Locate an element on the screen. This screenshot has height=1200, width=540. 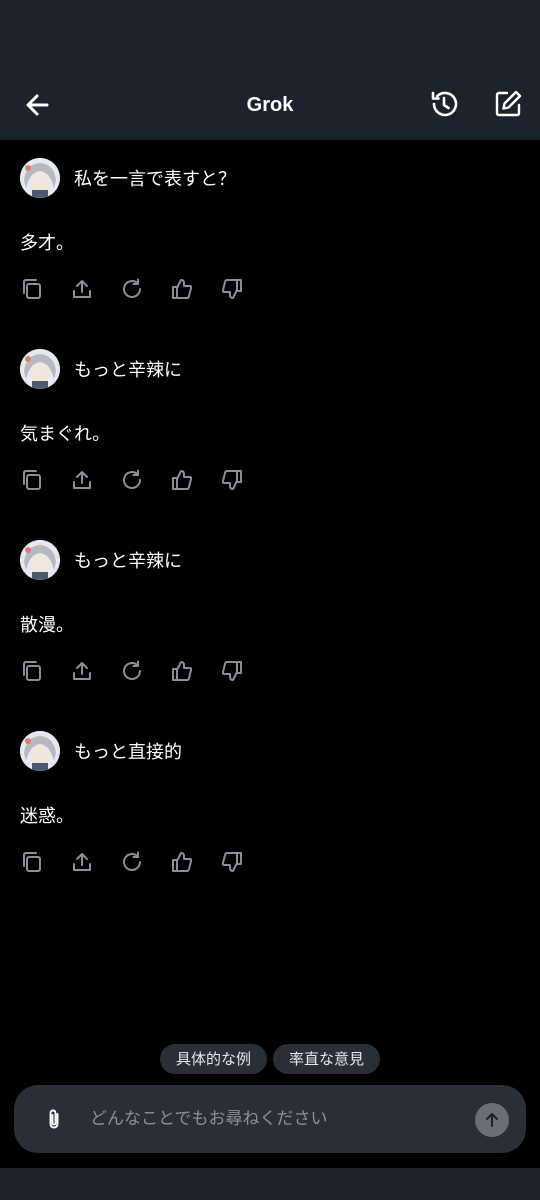
paperclip-icon is located at coordinates (54, 1119).